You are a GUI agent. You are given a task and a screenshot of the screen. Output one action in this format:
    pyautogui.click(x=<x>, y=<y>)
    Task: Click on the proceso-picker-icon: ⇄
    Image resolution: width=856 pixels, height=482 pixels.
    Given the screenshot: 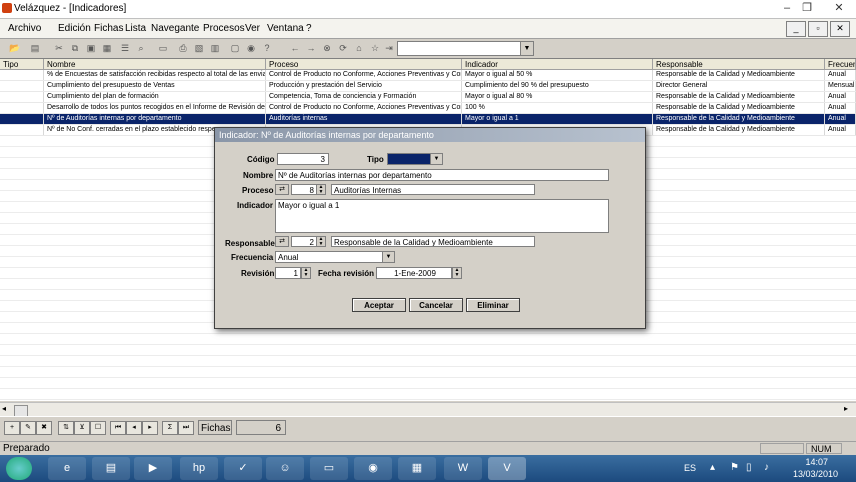 What is the action you would take?
    pyautogui.click(x=282, y=189)
    